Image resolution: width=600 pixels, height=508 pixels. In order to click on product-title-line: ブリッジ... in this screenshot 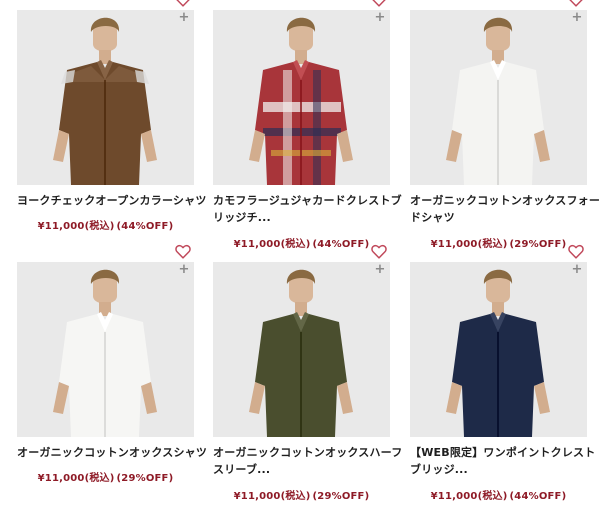, I will do `click(439, 469)`.